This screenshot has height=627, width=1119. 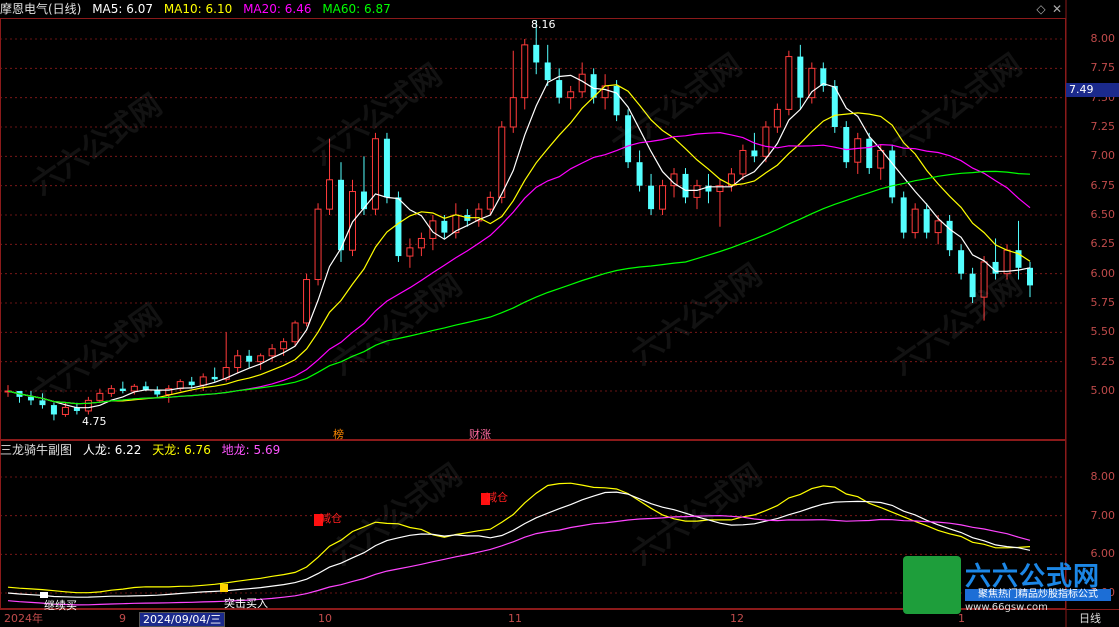 What do you see at coordinates (356, 9) in the screenshot?
I see `ma60-value: MA60: 6.87` at bounding box center [356, 9].